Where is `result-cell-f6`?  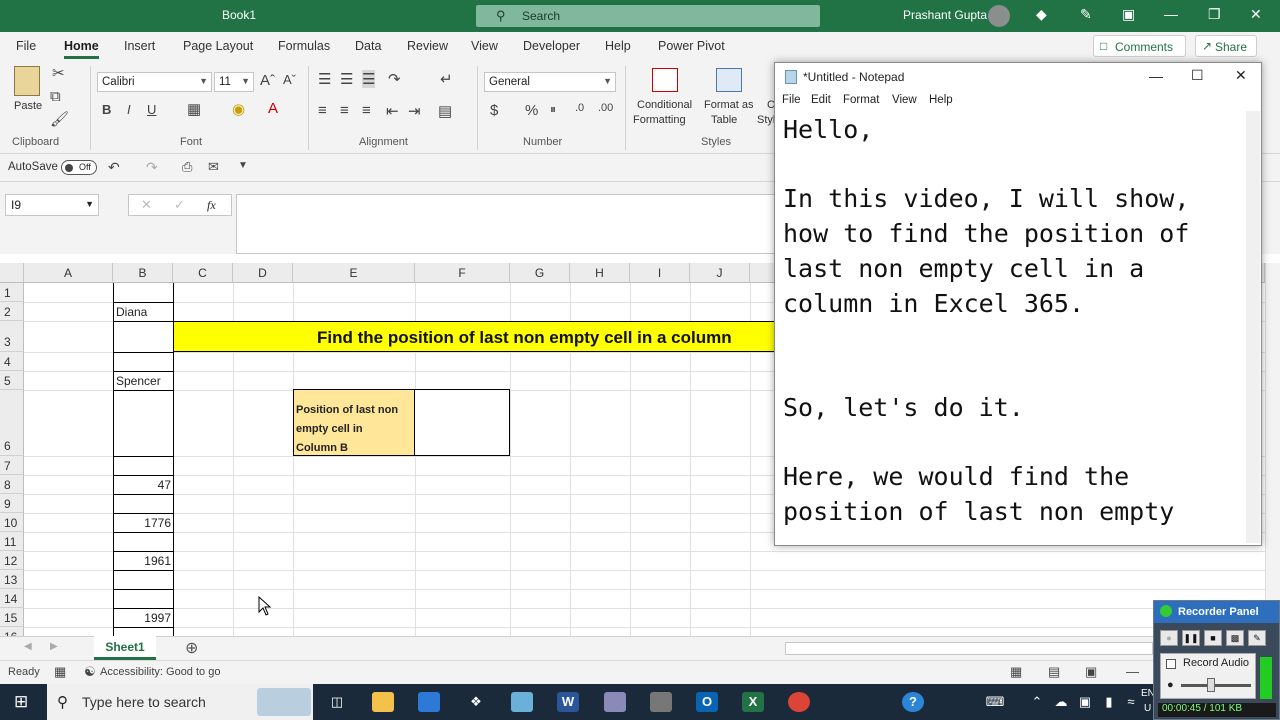
result-cell-f6 is located at coordinates (462, 422).